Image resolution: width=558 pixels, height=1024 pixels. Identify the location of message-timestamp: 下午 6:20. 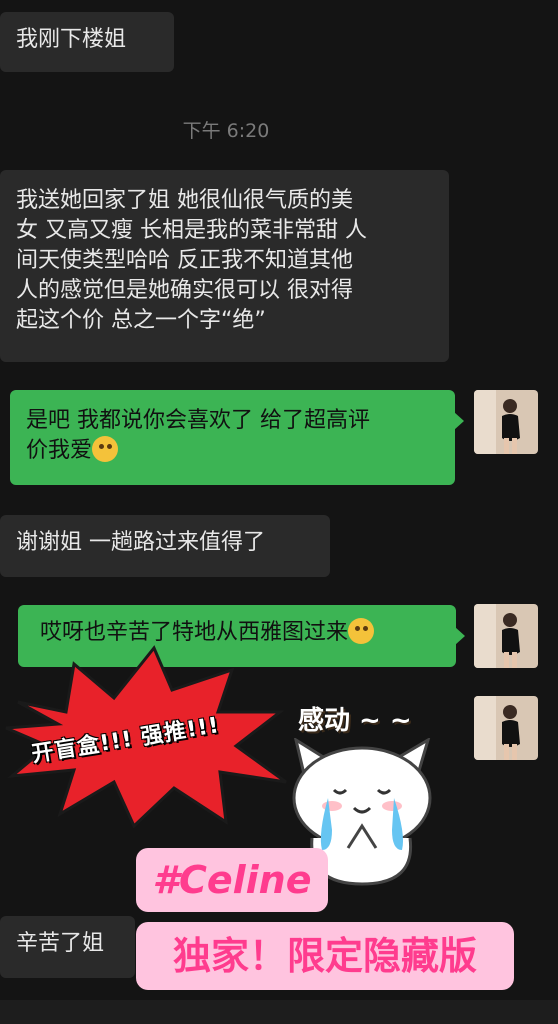
(226, 131).